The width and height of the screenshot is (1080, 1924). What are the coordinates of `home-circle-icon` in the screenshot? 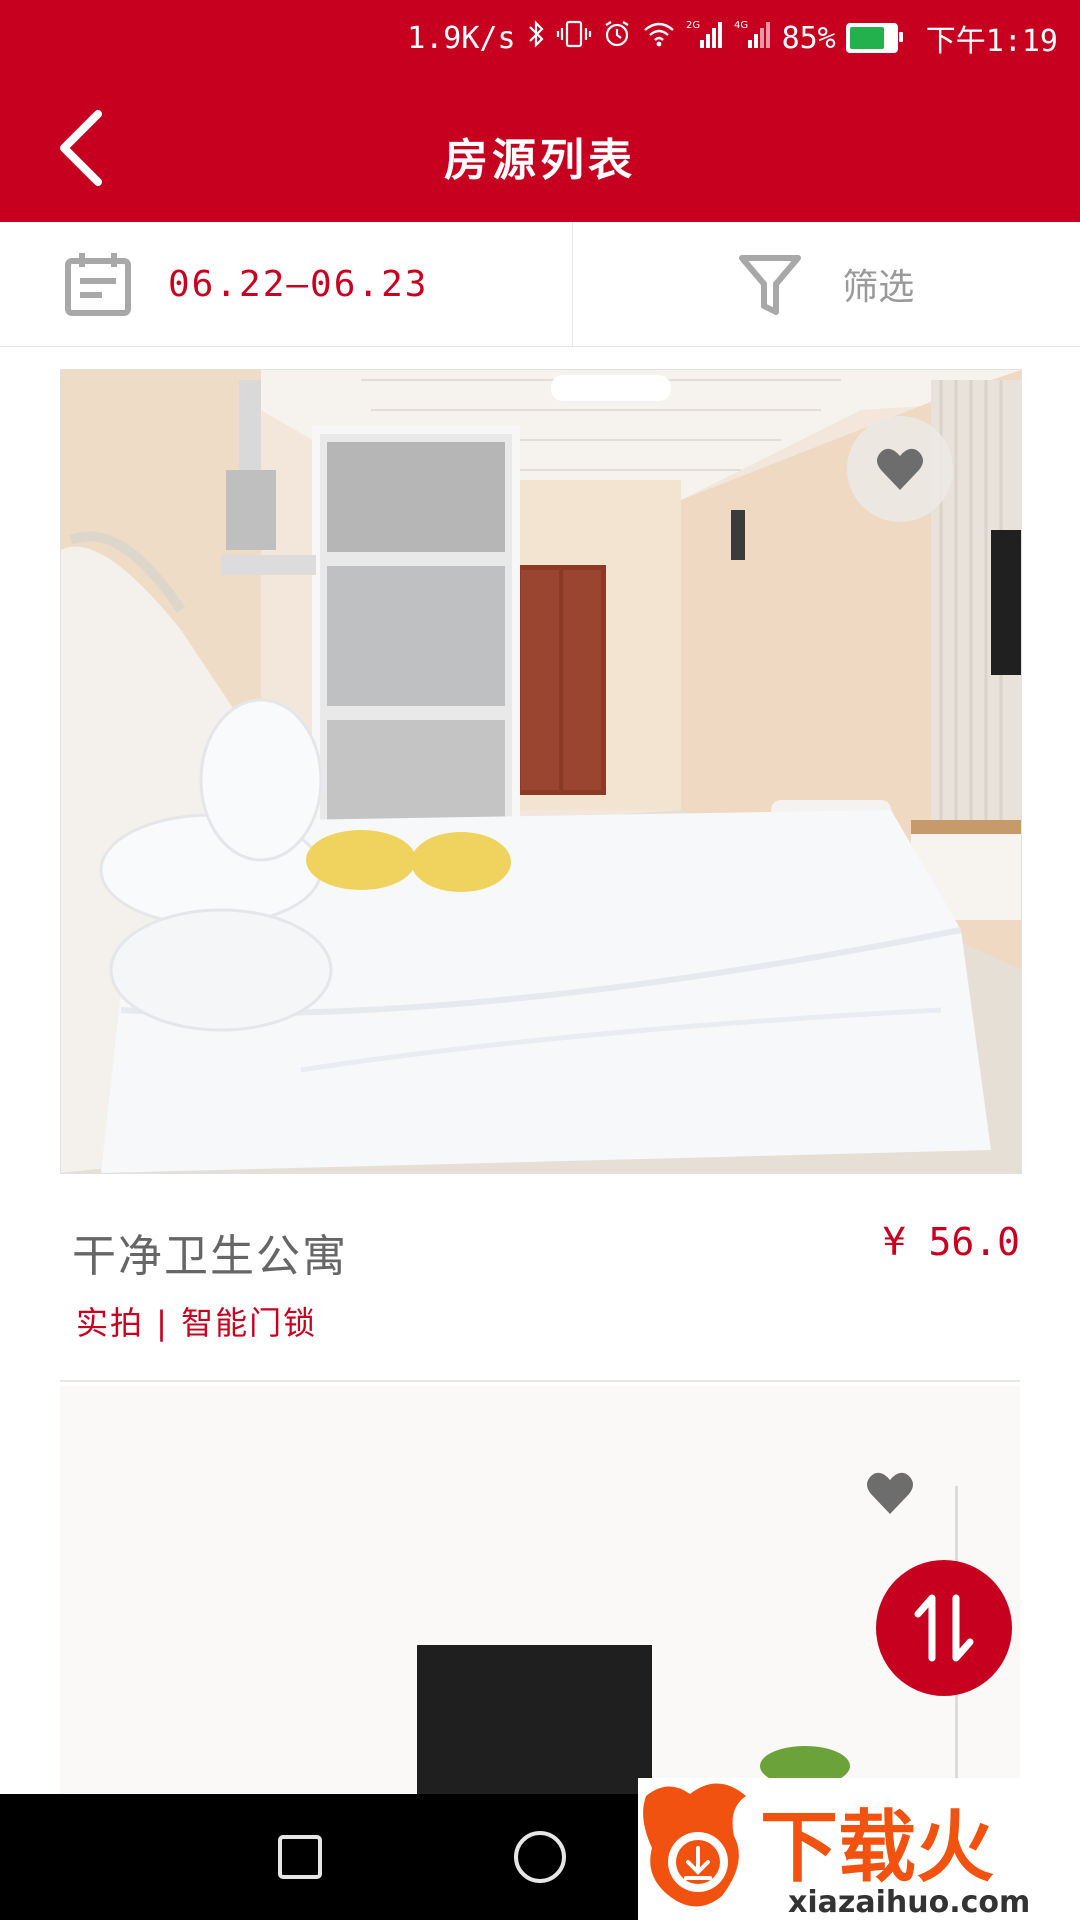 It's located at (540, 1857).